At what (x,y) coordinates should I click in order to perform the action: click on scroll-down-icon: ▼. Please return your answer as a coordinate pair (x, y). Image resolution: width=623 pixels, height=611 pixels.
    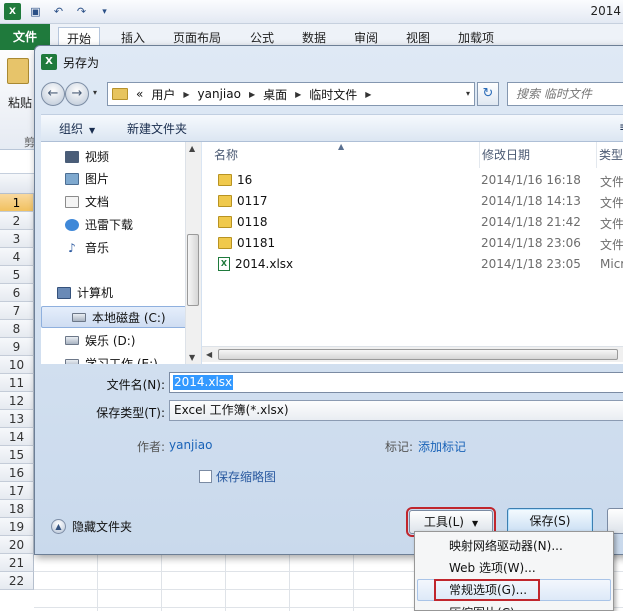
    Looking at the image, I should click on (192, 357).